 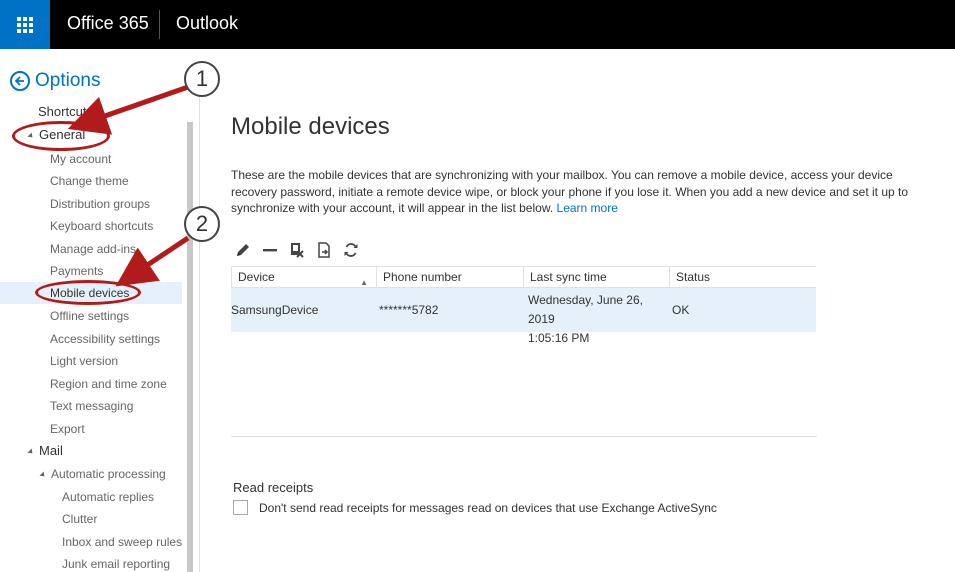 What do you see at coordinates (202, 79) in the screenshot?
I see `step-badge-1: 1` at bounding box center [202, 79].